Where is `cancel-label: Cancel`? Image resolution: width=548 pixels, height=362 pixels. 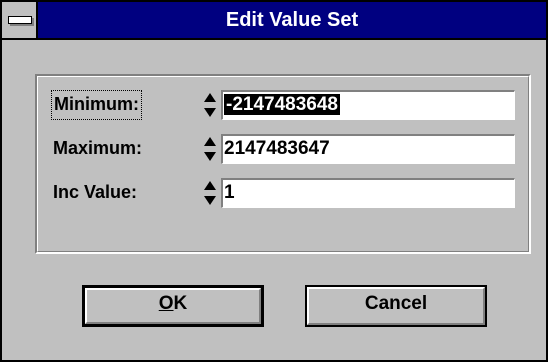
cancel-label: Cancel is located at coordinates (396, 303).